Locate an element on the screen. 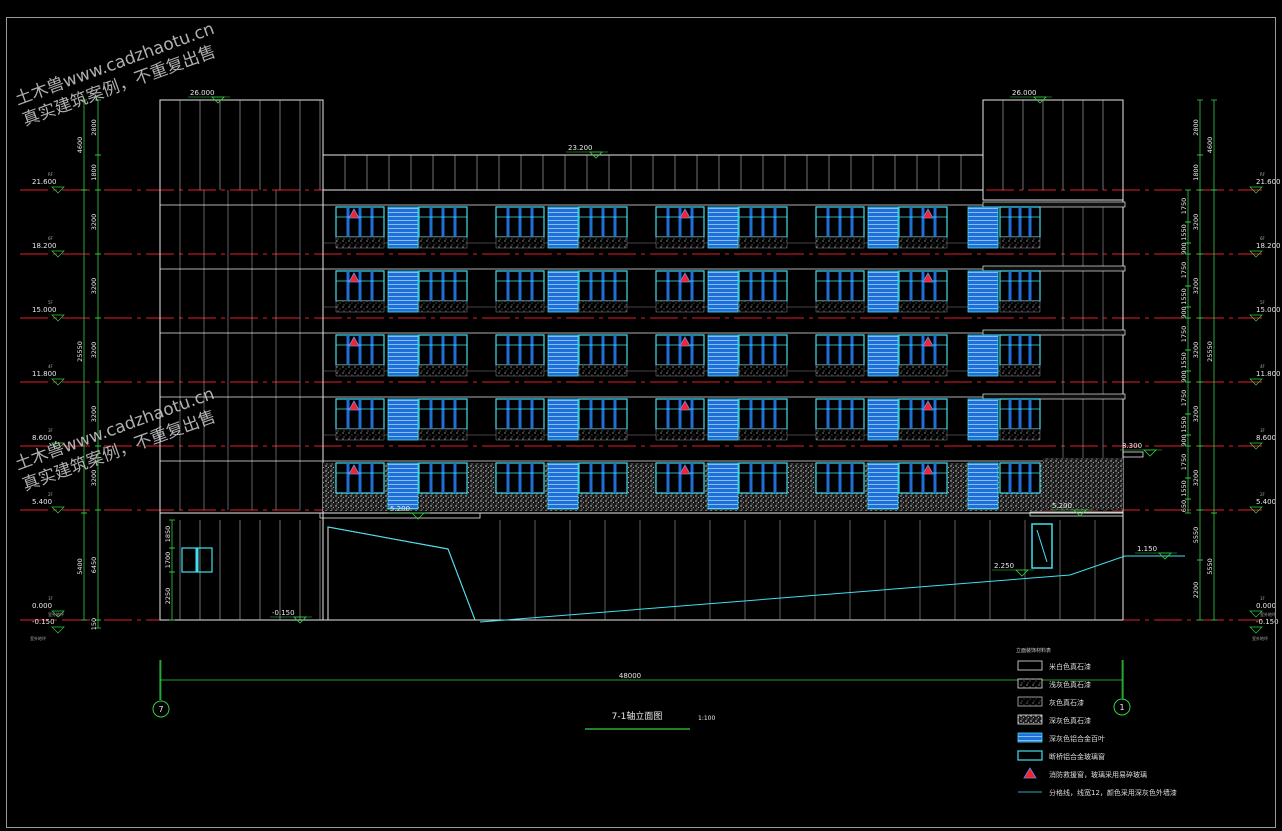 The width and height of the screenshot is (1282, 831). elev-ramp-low-label: -0.150 is located at coordinates (283, 613).